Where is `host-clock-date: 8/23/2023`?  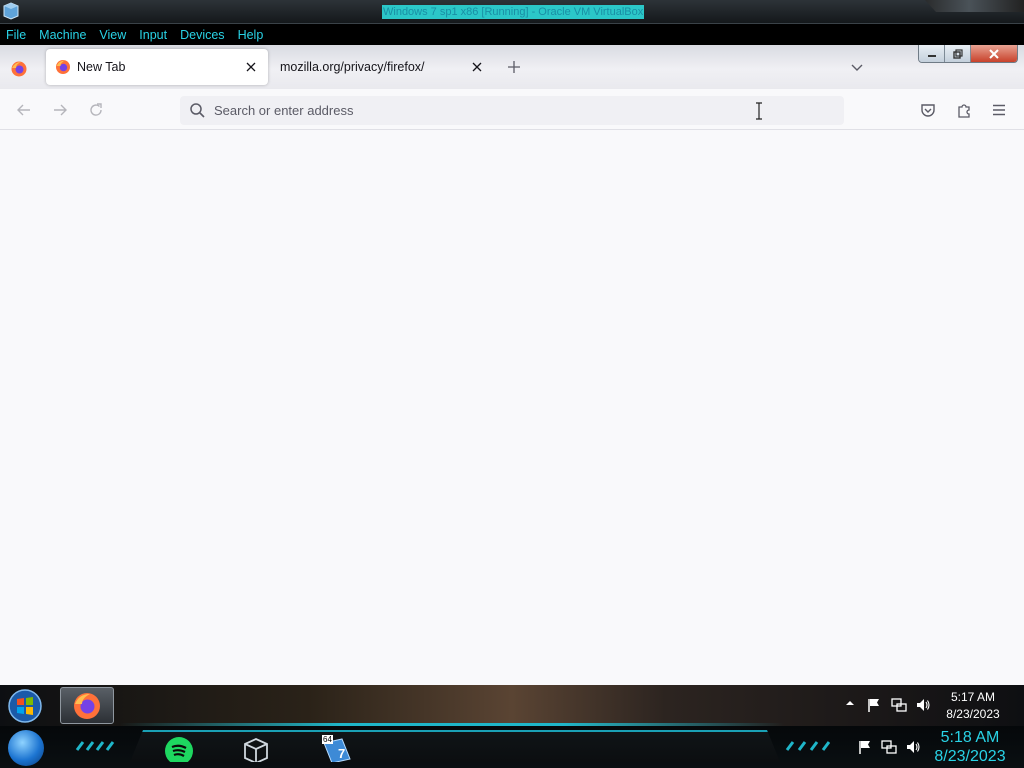
host-clock-date: 8/23/2023 is located at coordinates (970, 756).